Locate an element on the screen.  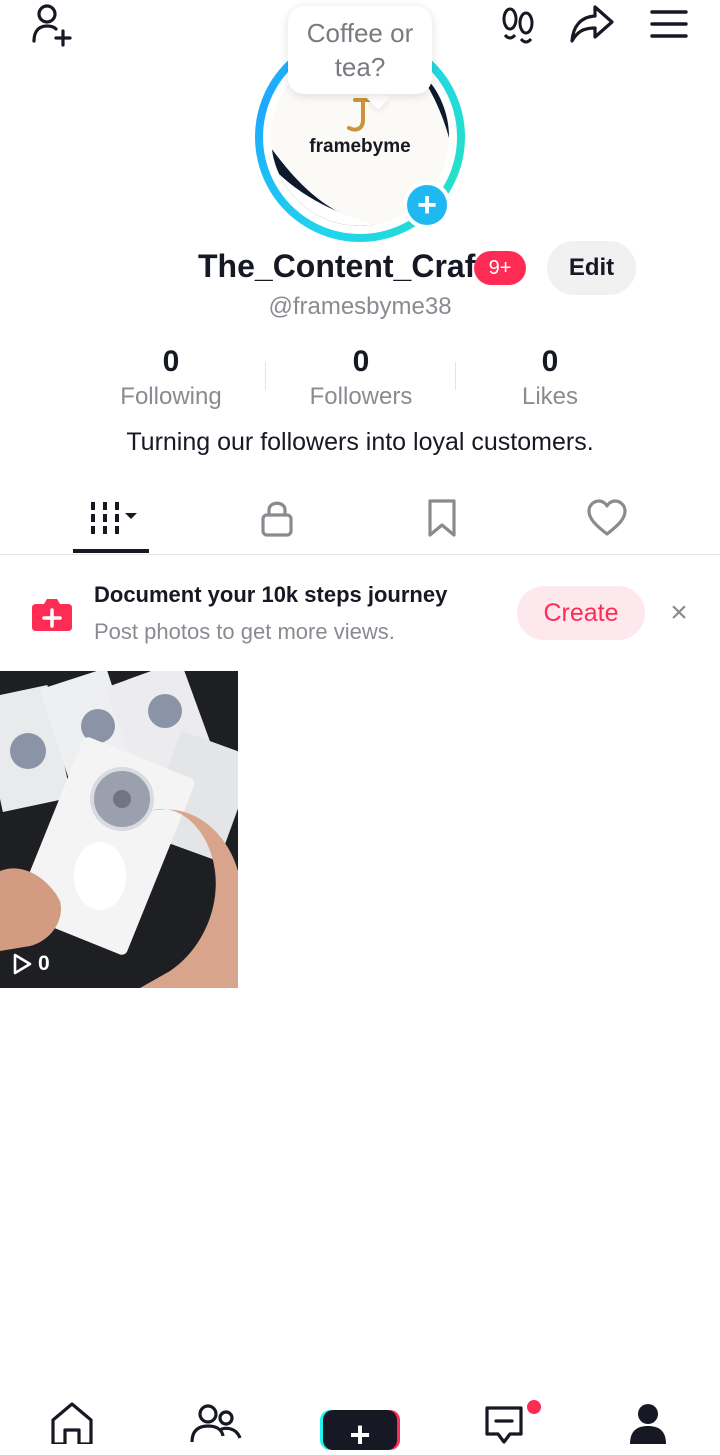
profile-icon is located at coordinates (648, 1424).